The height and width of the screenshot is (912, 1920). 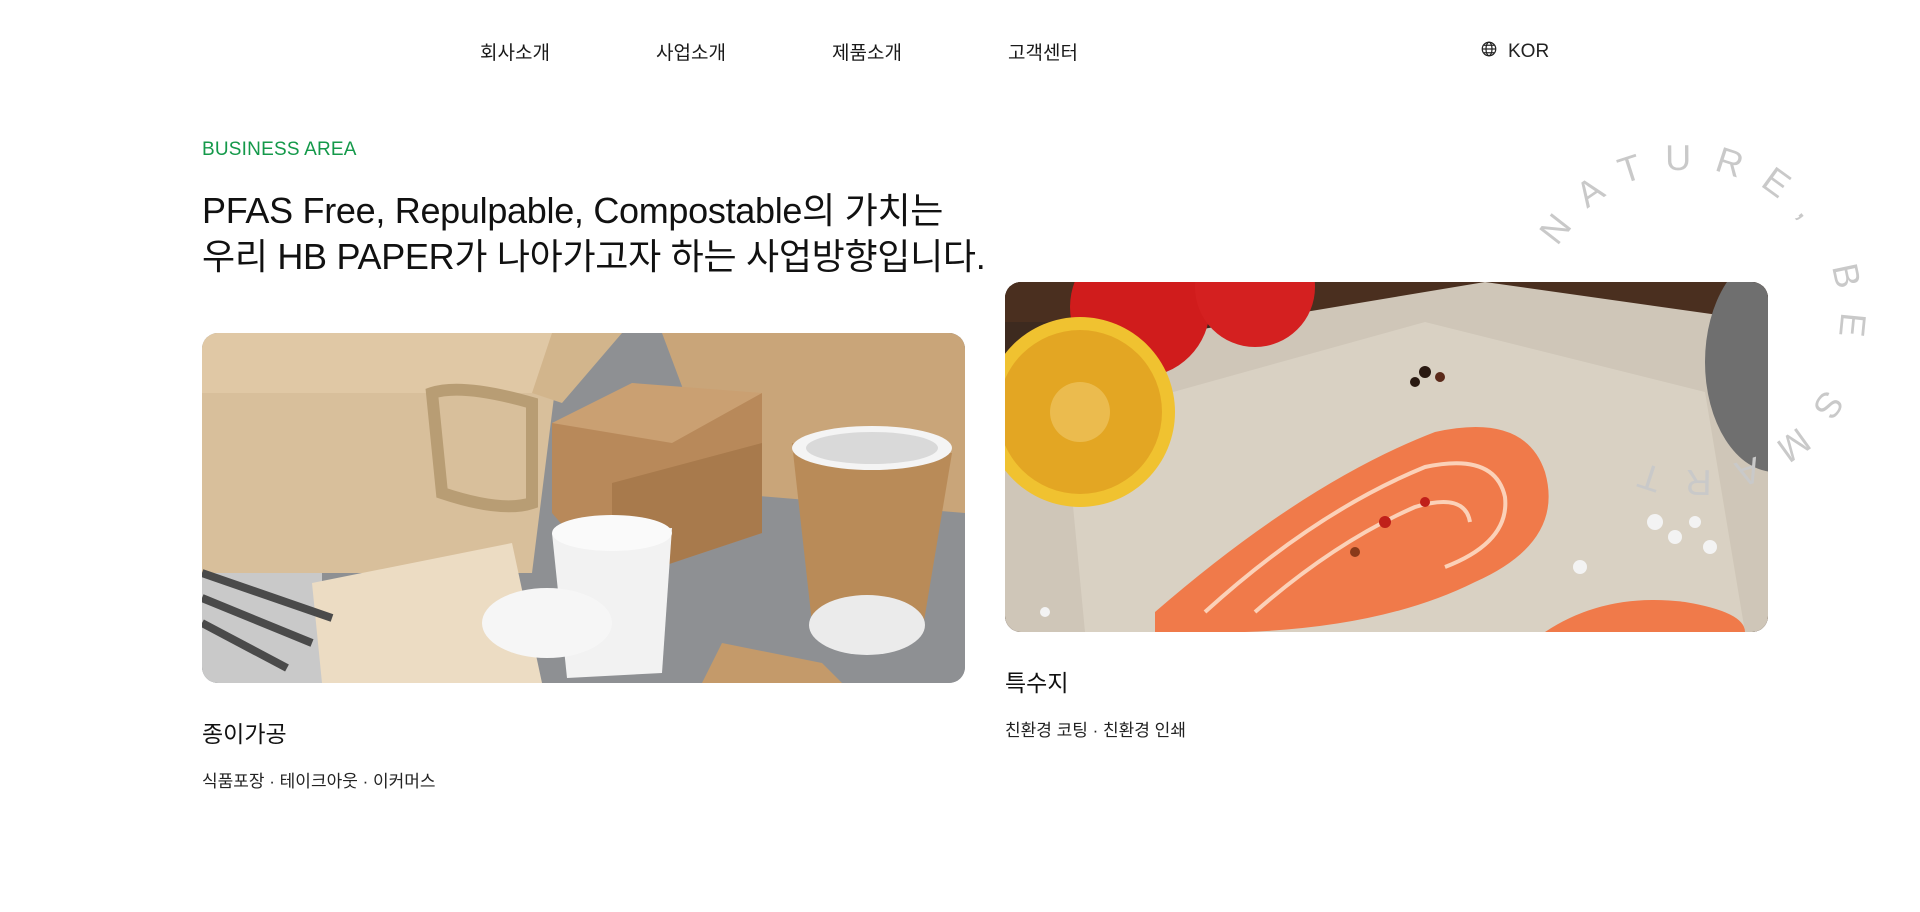 What do you see at coordinates (319, 781) in the screenshot?
I see `card-description: 식품포장 · 테이크아웃 · 이커머스` at bounding box center [319, 781].